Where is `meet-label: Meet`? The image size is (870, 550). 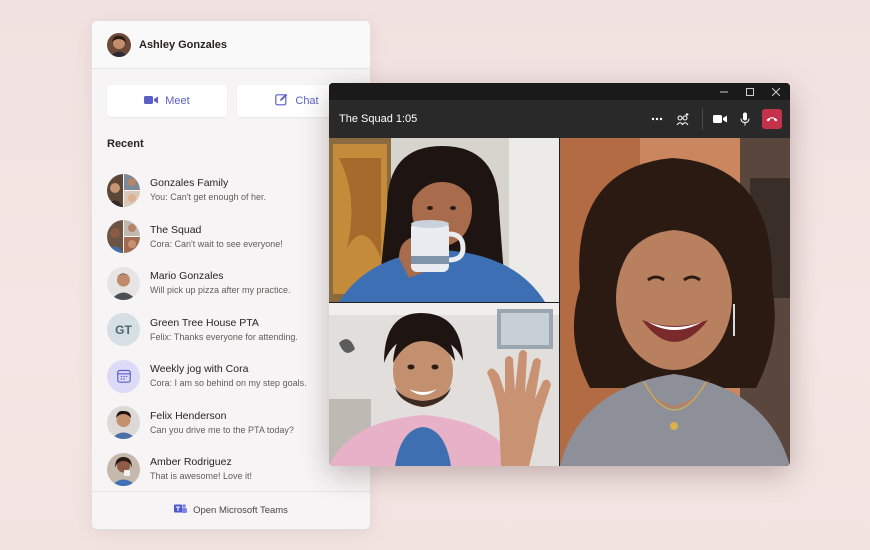
meet-label: Meet is located at coordinates (177, 101).